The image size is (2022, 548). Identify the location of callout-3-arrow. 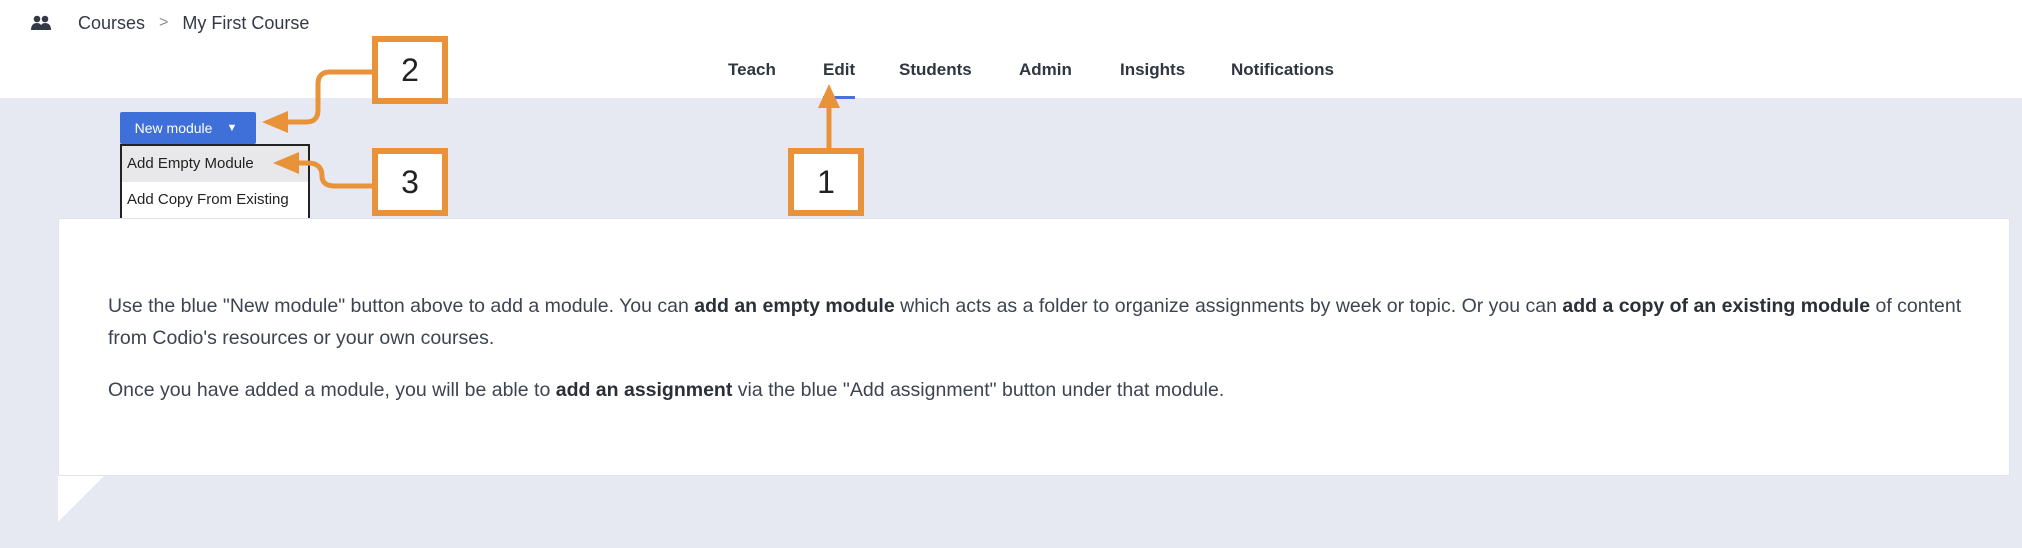
(335, 174).